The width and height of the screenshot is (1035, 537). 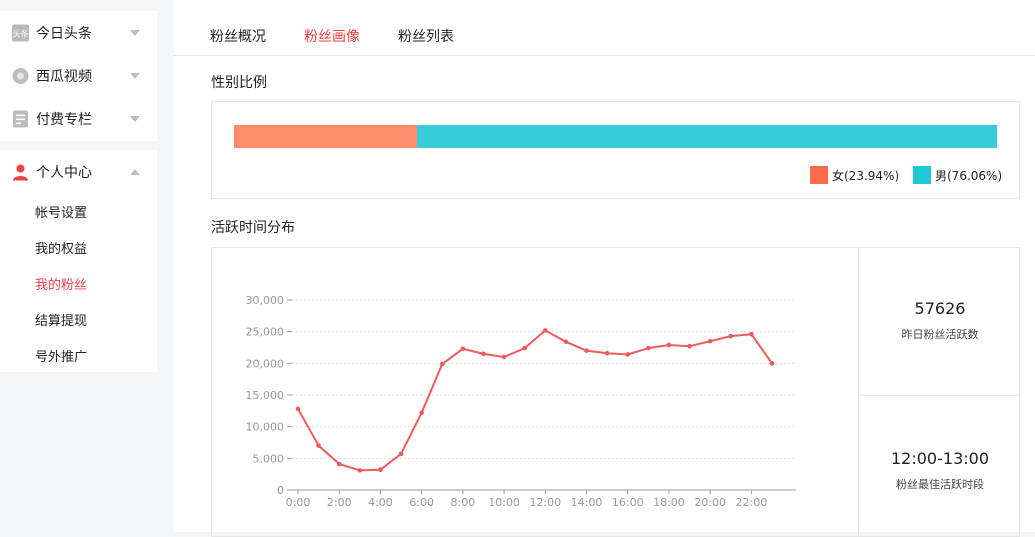 What do you see at coordinates (628, 502) in the screenshot?
I see `x-tick-label: 16:00` at bounding box center [628, 502].